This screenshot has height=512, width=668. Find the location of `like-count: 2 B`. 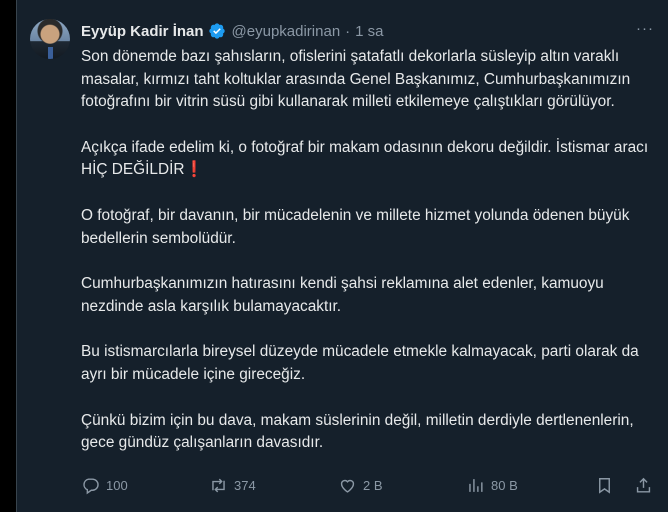

like-count: 2 B is located at coordinates (373, 485).